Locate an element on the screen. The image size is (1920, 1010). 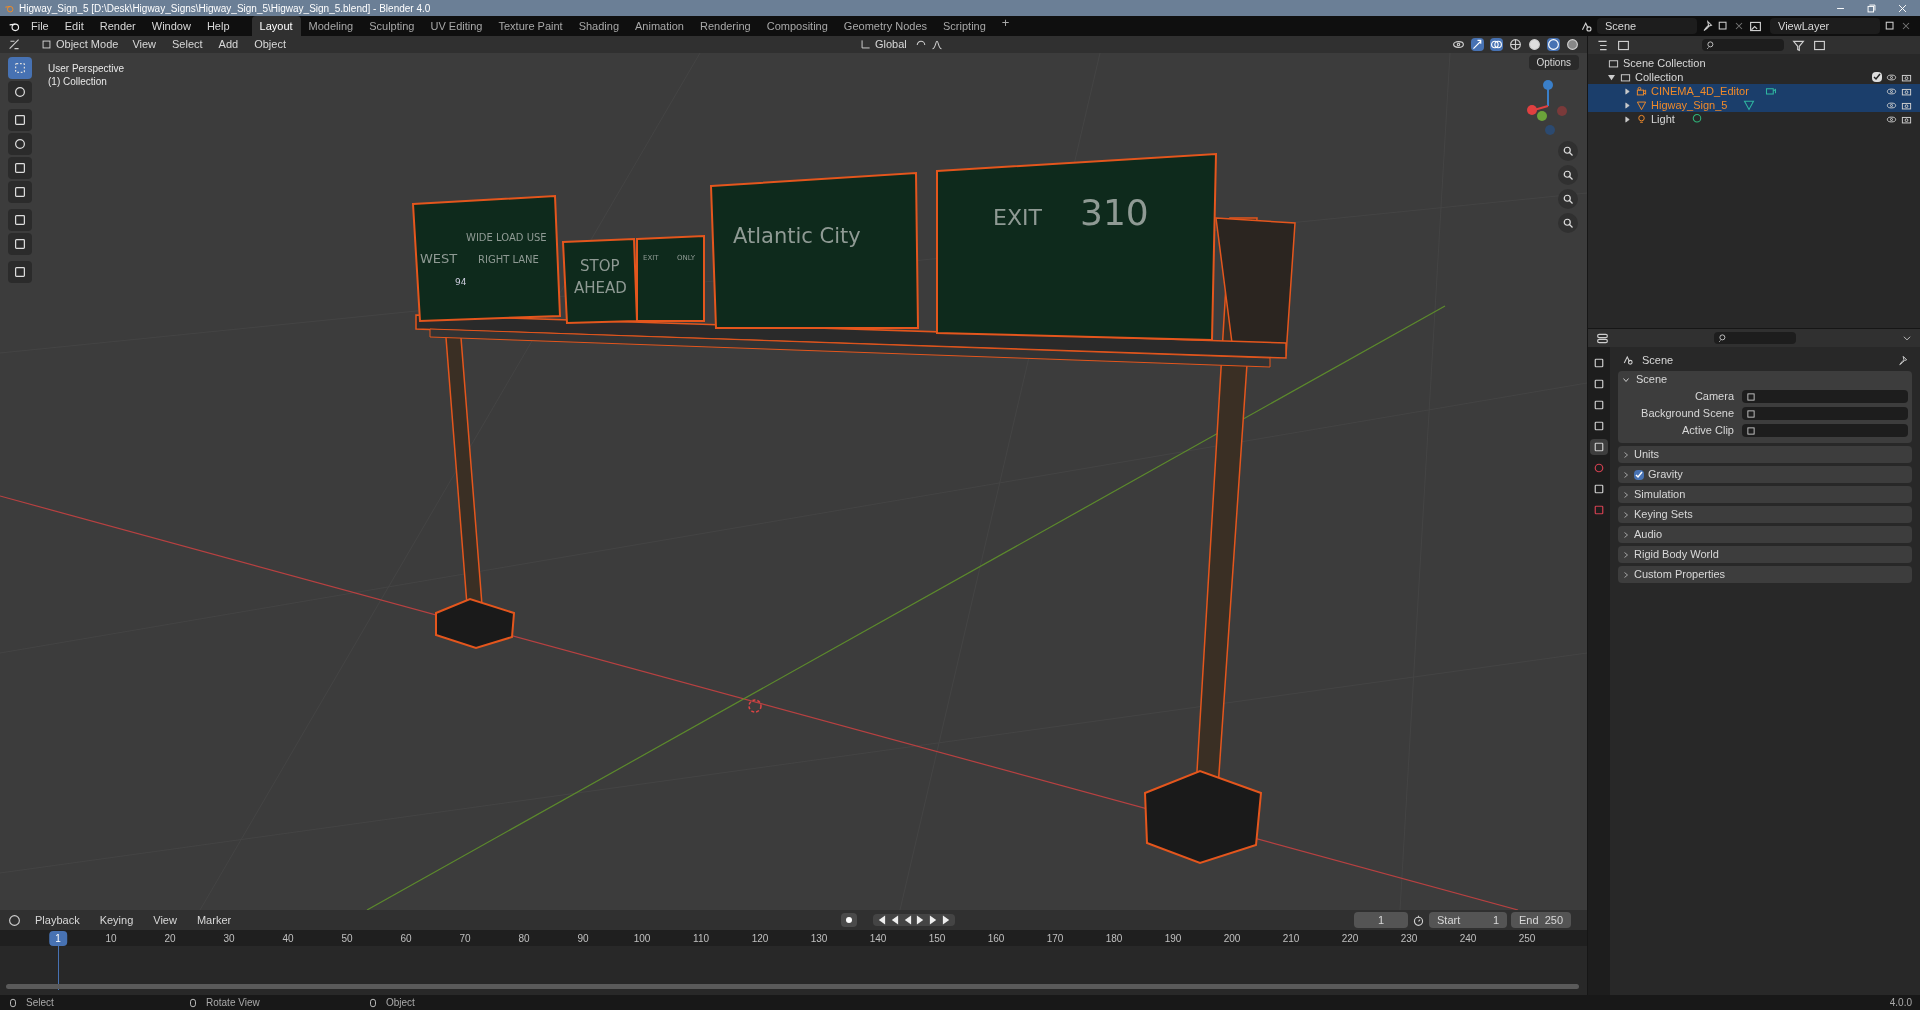
scene-icon is located at coordinates (1586, 26).